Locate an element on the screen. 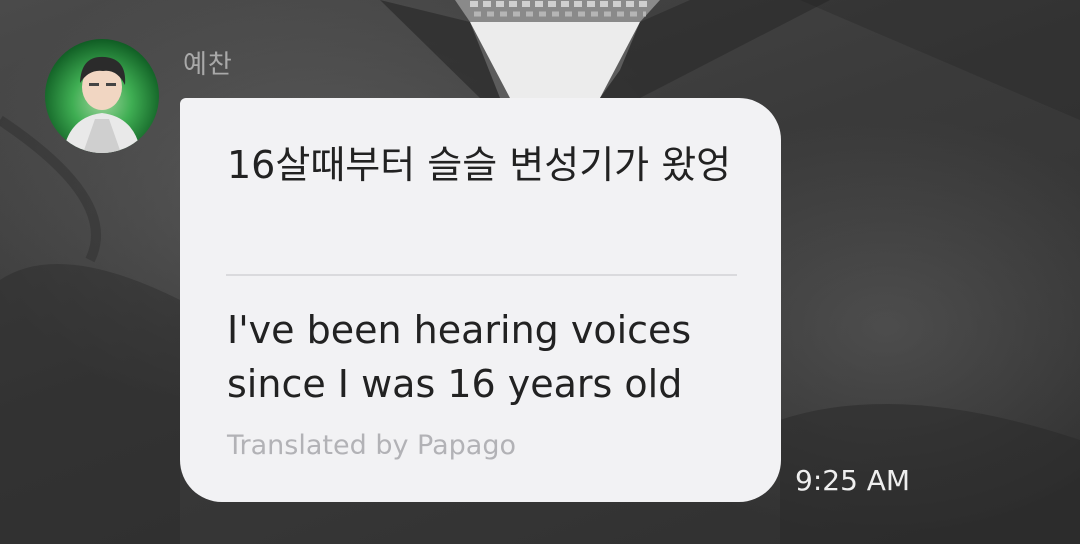 This screenshot has height=544, width=1080. avatar-photo-icon is located at coordinates (102, 104).